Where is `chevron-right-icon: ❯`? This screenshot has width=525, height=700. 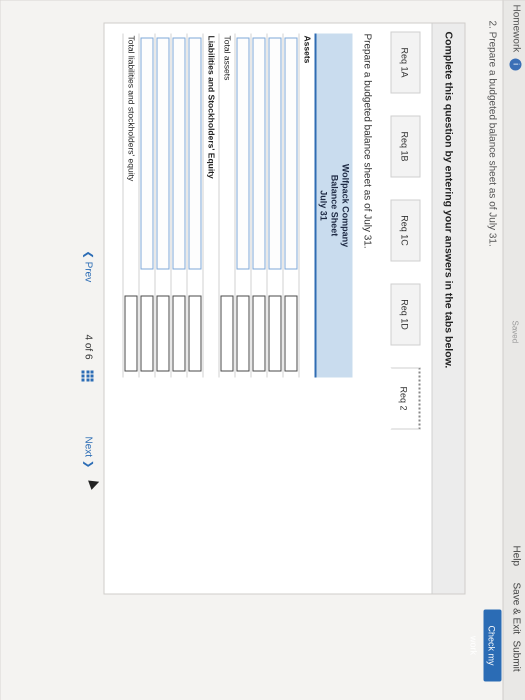 chevron-right-icon: ❯ is located at coordinates (87, 462).